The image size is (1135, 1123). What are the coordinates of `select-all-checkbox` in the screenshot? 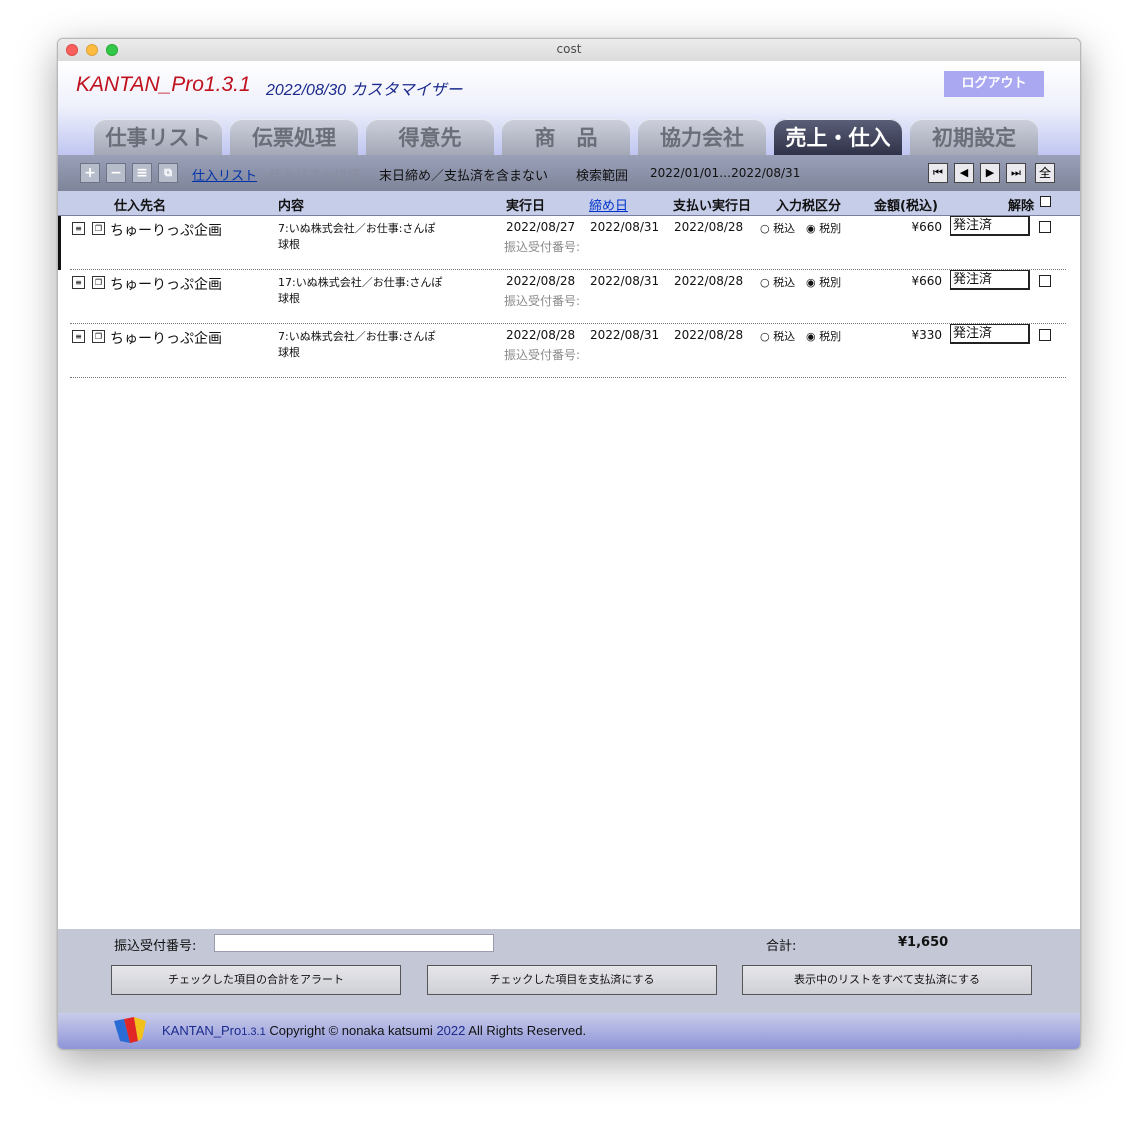 It's located at (1045, 201).